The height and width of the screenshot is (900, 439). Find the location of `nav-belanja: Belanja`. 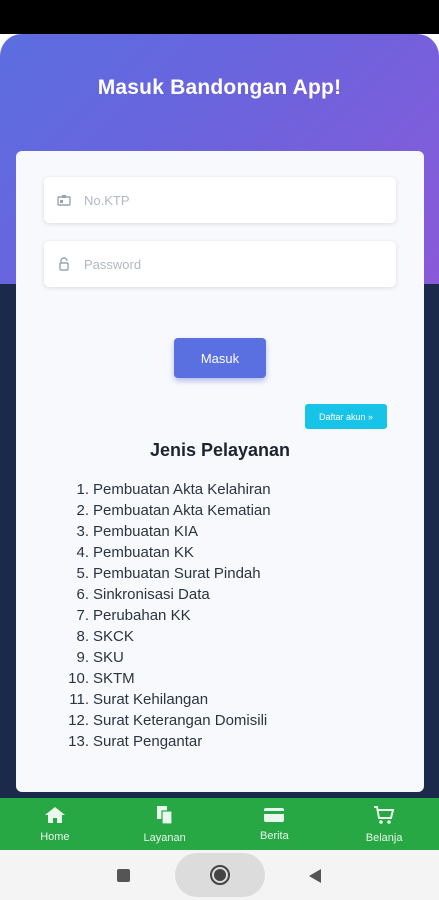

nav-belanja: Belanja is located at coordinates (384, 824).